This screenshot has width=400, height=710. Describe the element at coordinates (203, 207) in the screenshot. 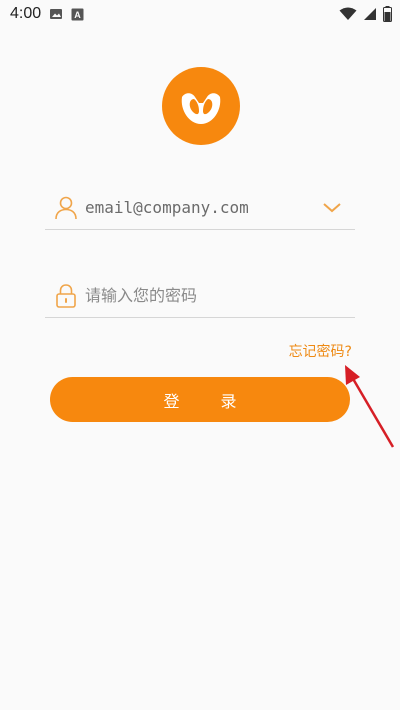

I see `email-input` at that location.